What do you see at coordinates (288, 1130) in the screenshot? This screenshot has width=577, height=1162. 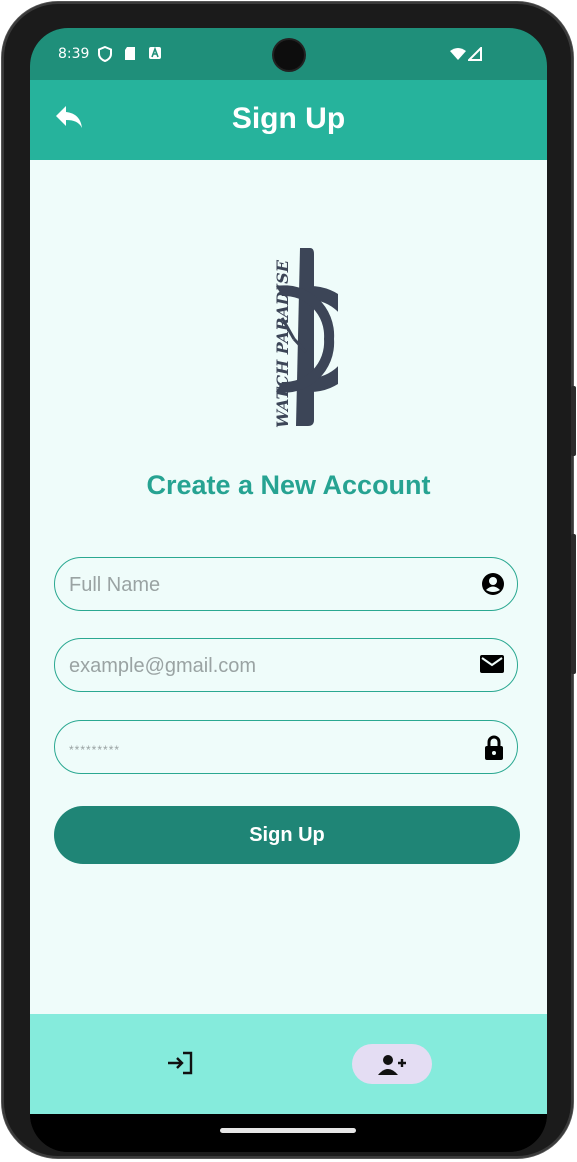 I see `home-indicator` at bounding box center [288, 1130].